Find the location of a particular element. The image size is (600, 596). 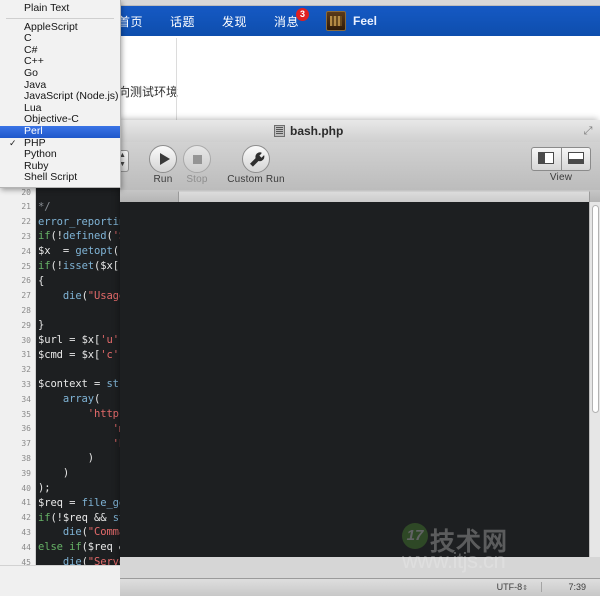

menu-item-label: C is located at coordinates (28, 38).